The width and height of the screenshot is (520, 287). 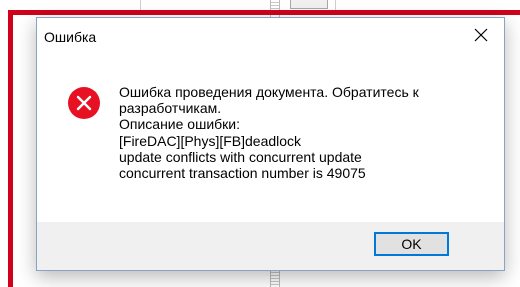 What do you see at coordinates (84, 103) in the screenshot?
I see `error-icon` at bounding box center [84, 103].